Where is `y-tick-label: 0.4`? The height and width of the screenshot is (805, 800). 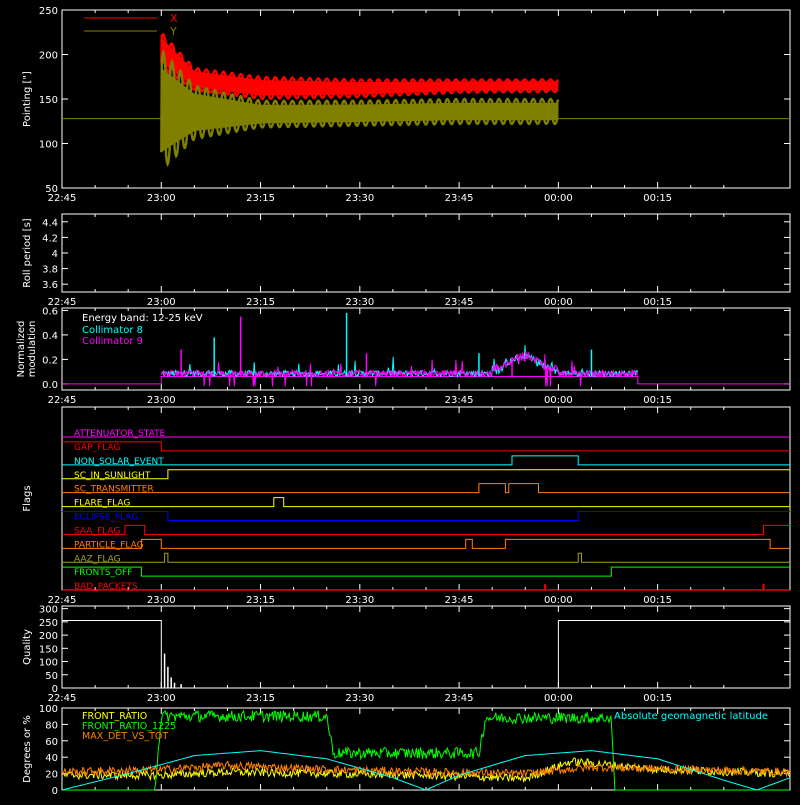
y-tick-label: 0.4 is located at coordinates (50, 336).